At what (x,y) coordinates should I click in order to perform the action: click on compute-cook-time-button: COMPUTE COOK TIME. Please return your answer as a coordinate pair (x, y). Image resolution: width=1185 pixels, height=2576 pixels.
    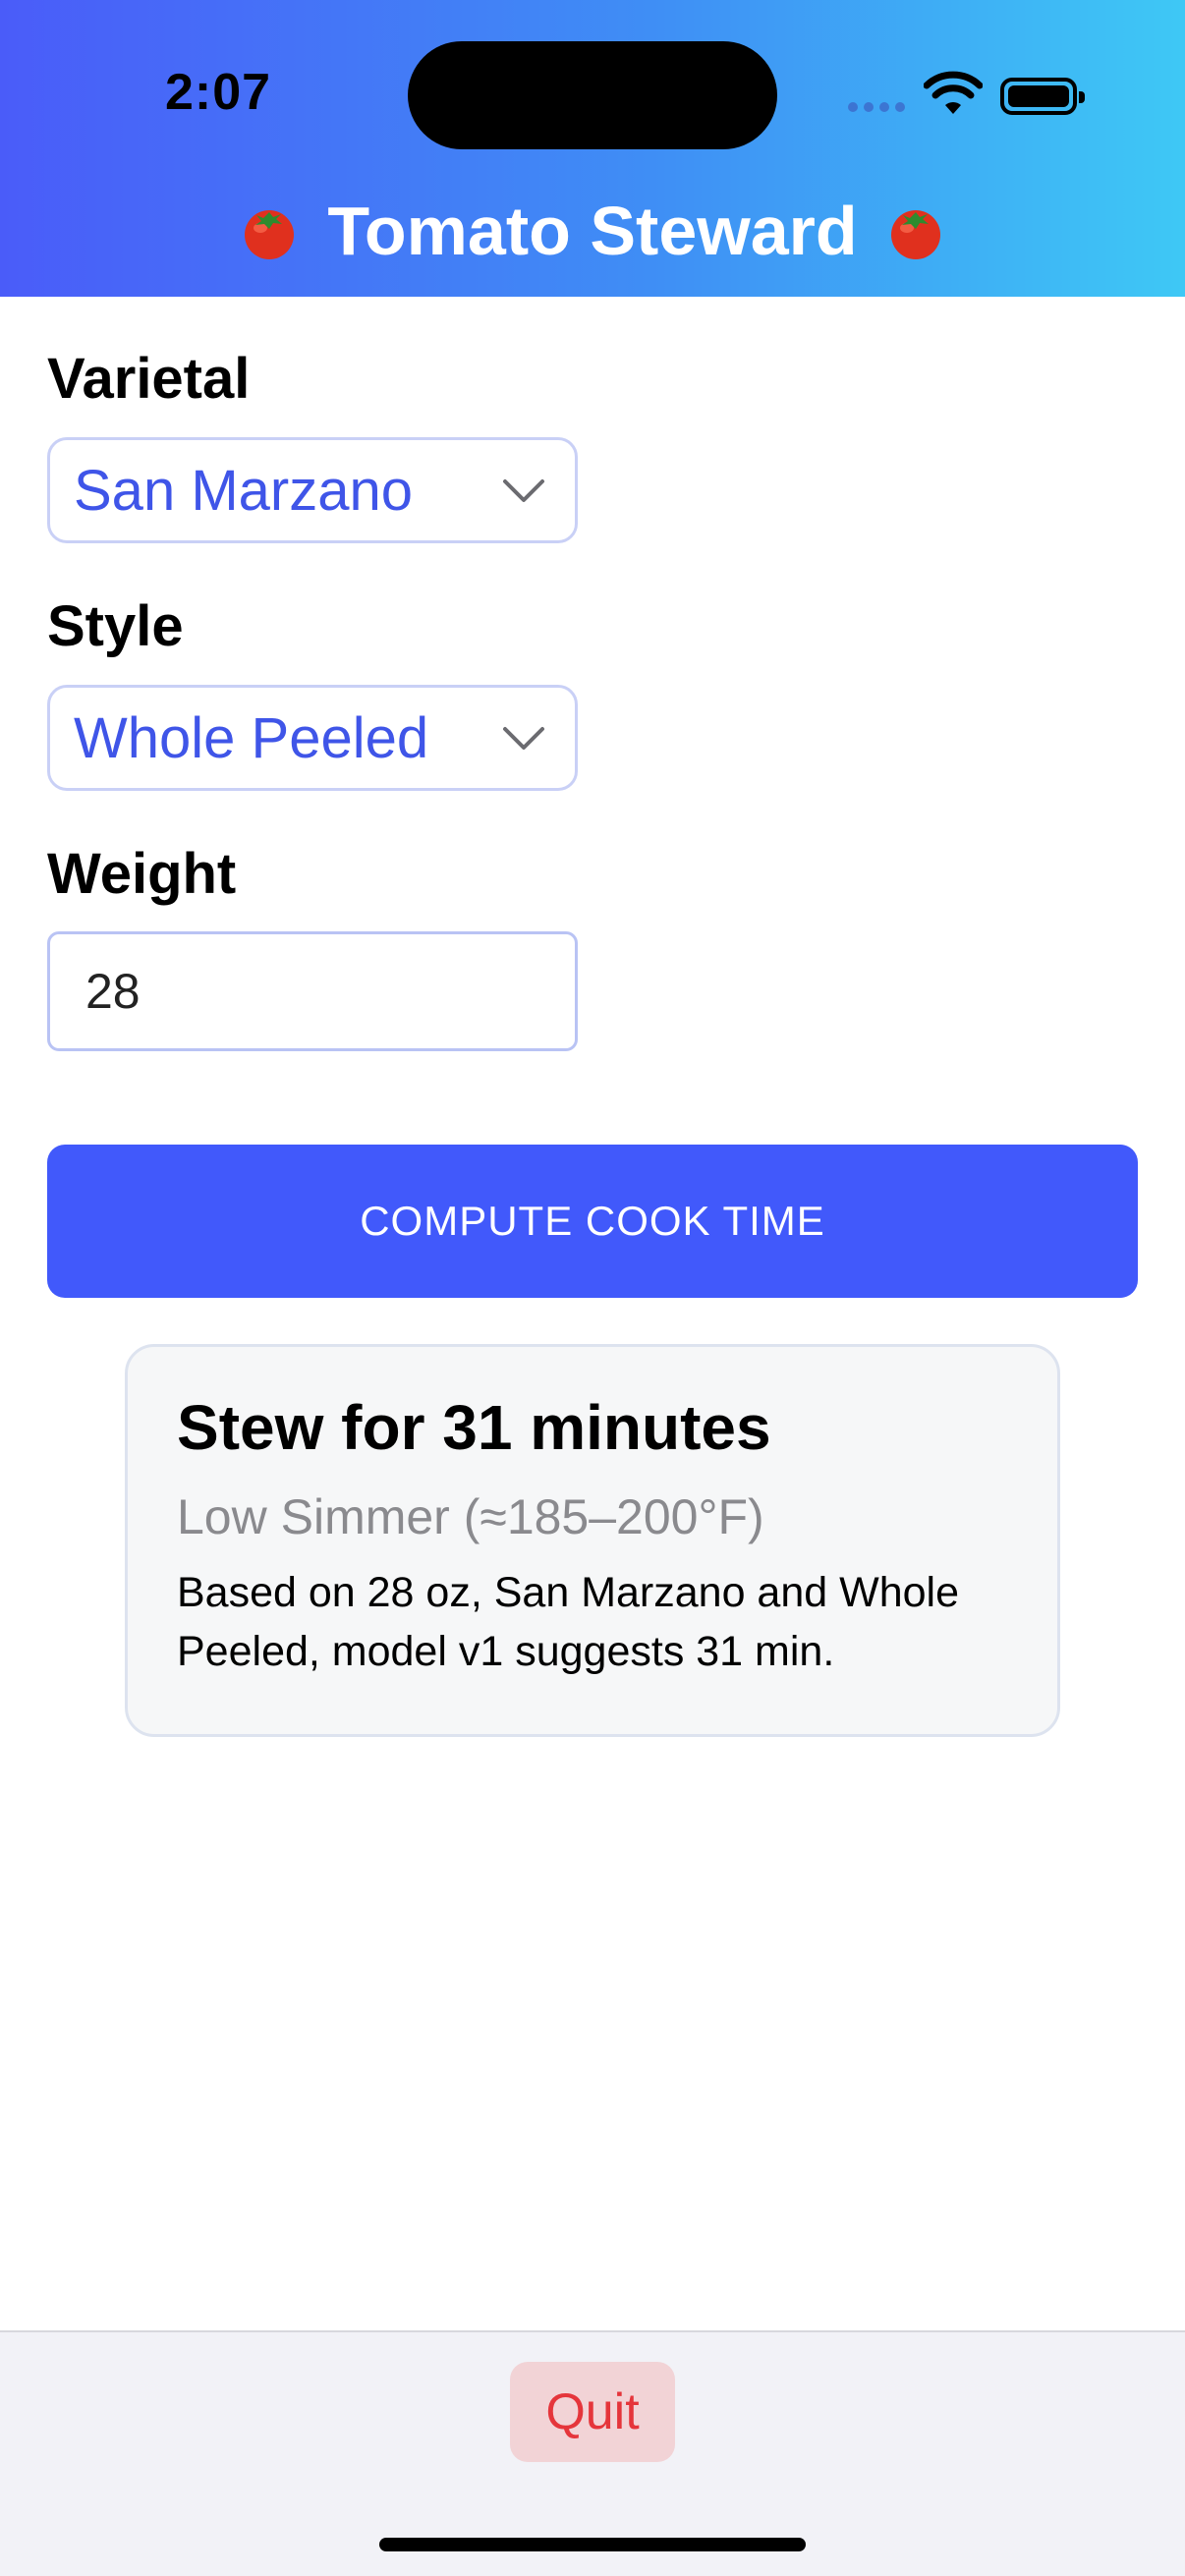
    Looking at the image, I should click on (592, 1221).